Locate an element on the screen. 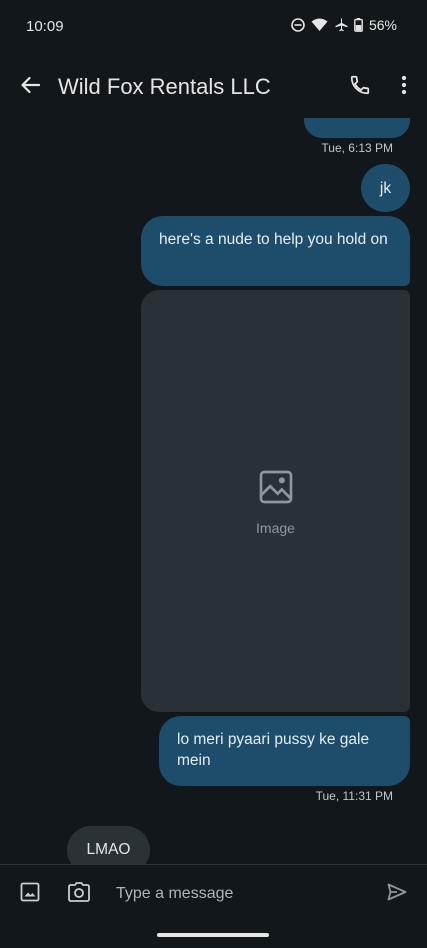 Image resolution: width=427 pixels, height=948 pixels. dnd-icon is located at coordinates (298, 25).